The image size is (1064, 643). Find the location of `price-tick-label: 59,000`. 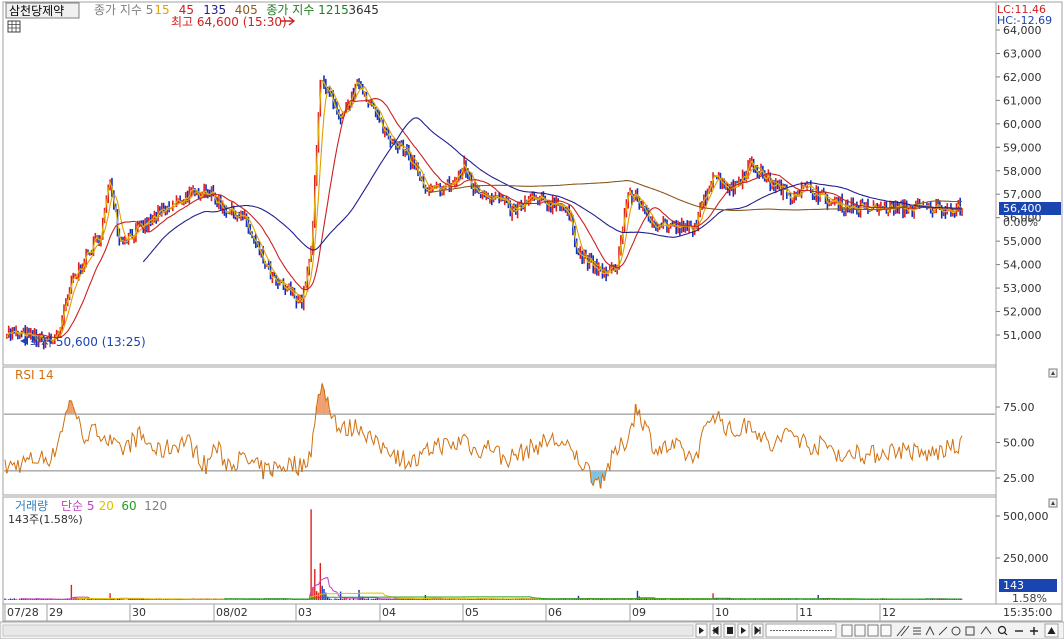

price-tick-label: 59,000 is located at coordinates (1022, 147).